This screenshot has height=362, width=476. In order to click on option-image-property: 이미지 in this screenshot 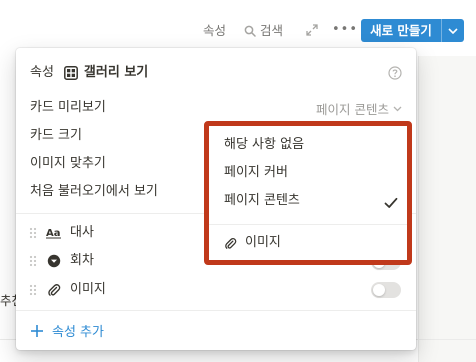, I will do `click(252, 243)`.